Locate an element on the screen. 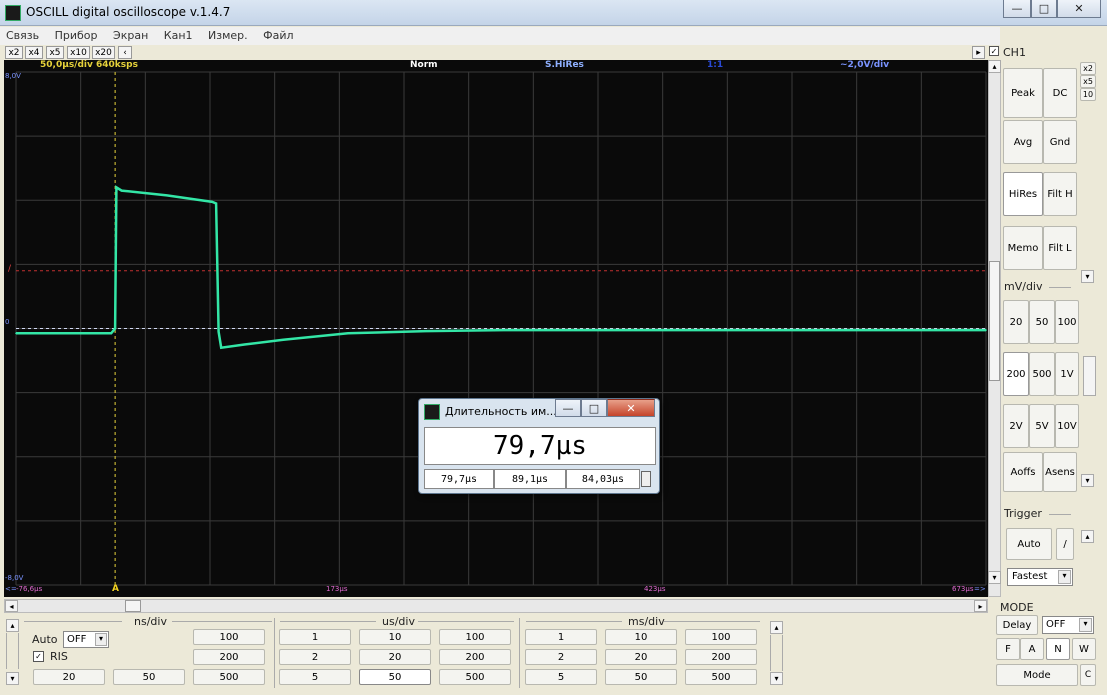  menu-izmer: Измер. is located at coordinates (228, 35).